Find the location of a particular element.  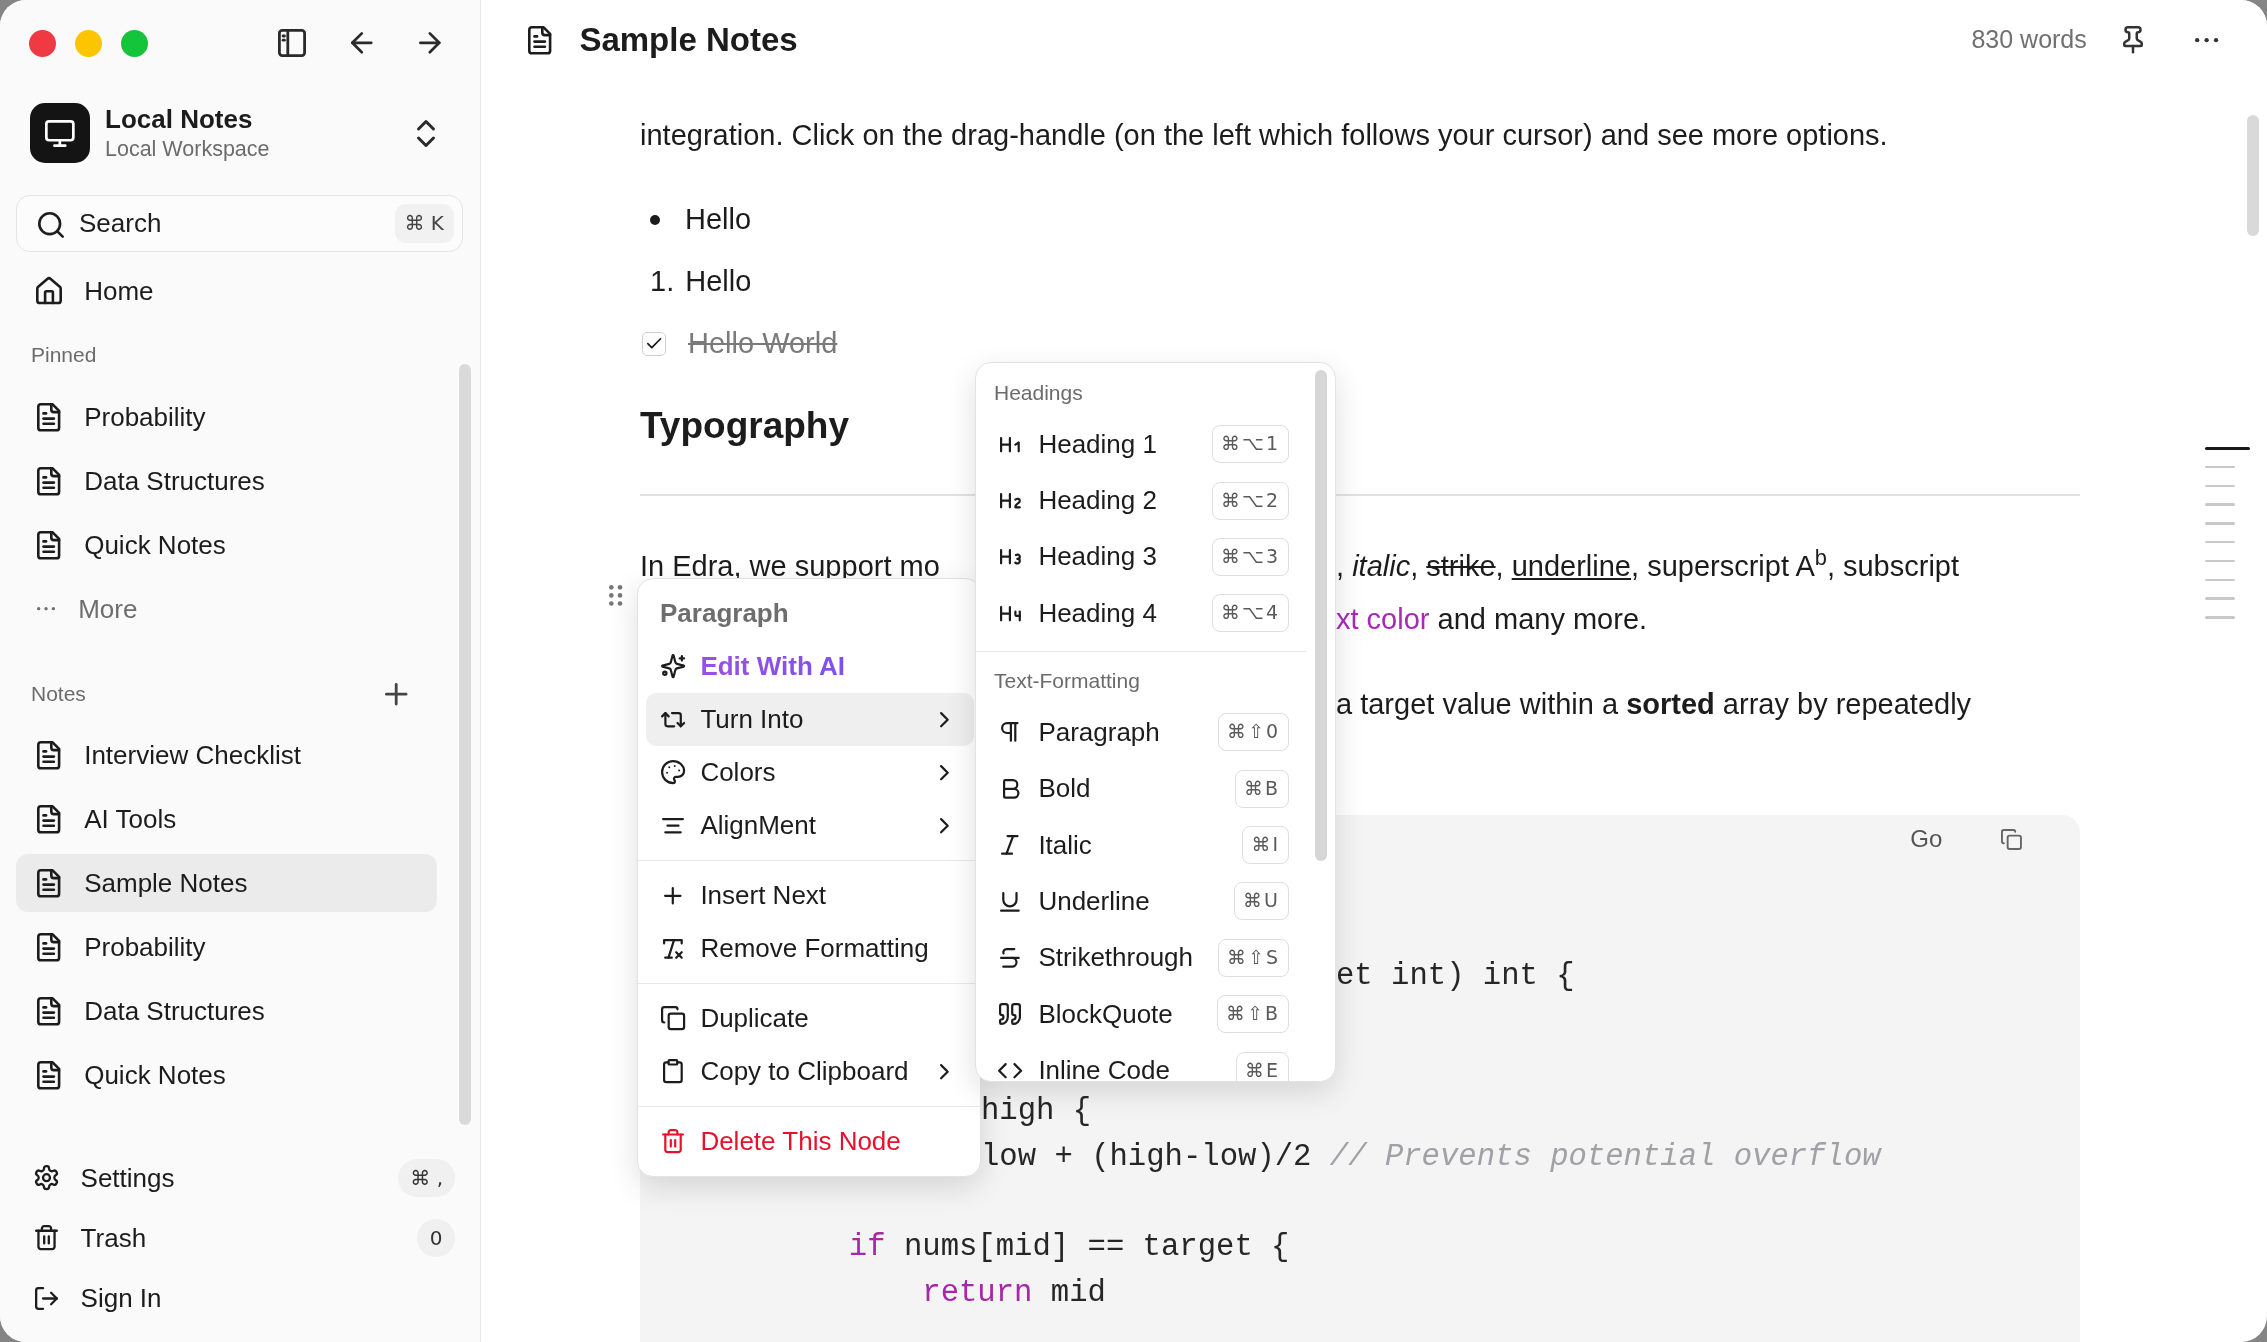

panel-left-icon is located at coordinates (292, 43).